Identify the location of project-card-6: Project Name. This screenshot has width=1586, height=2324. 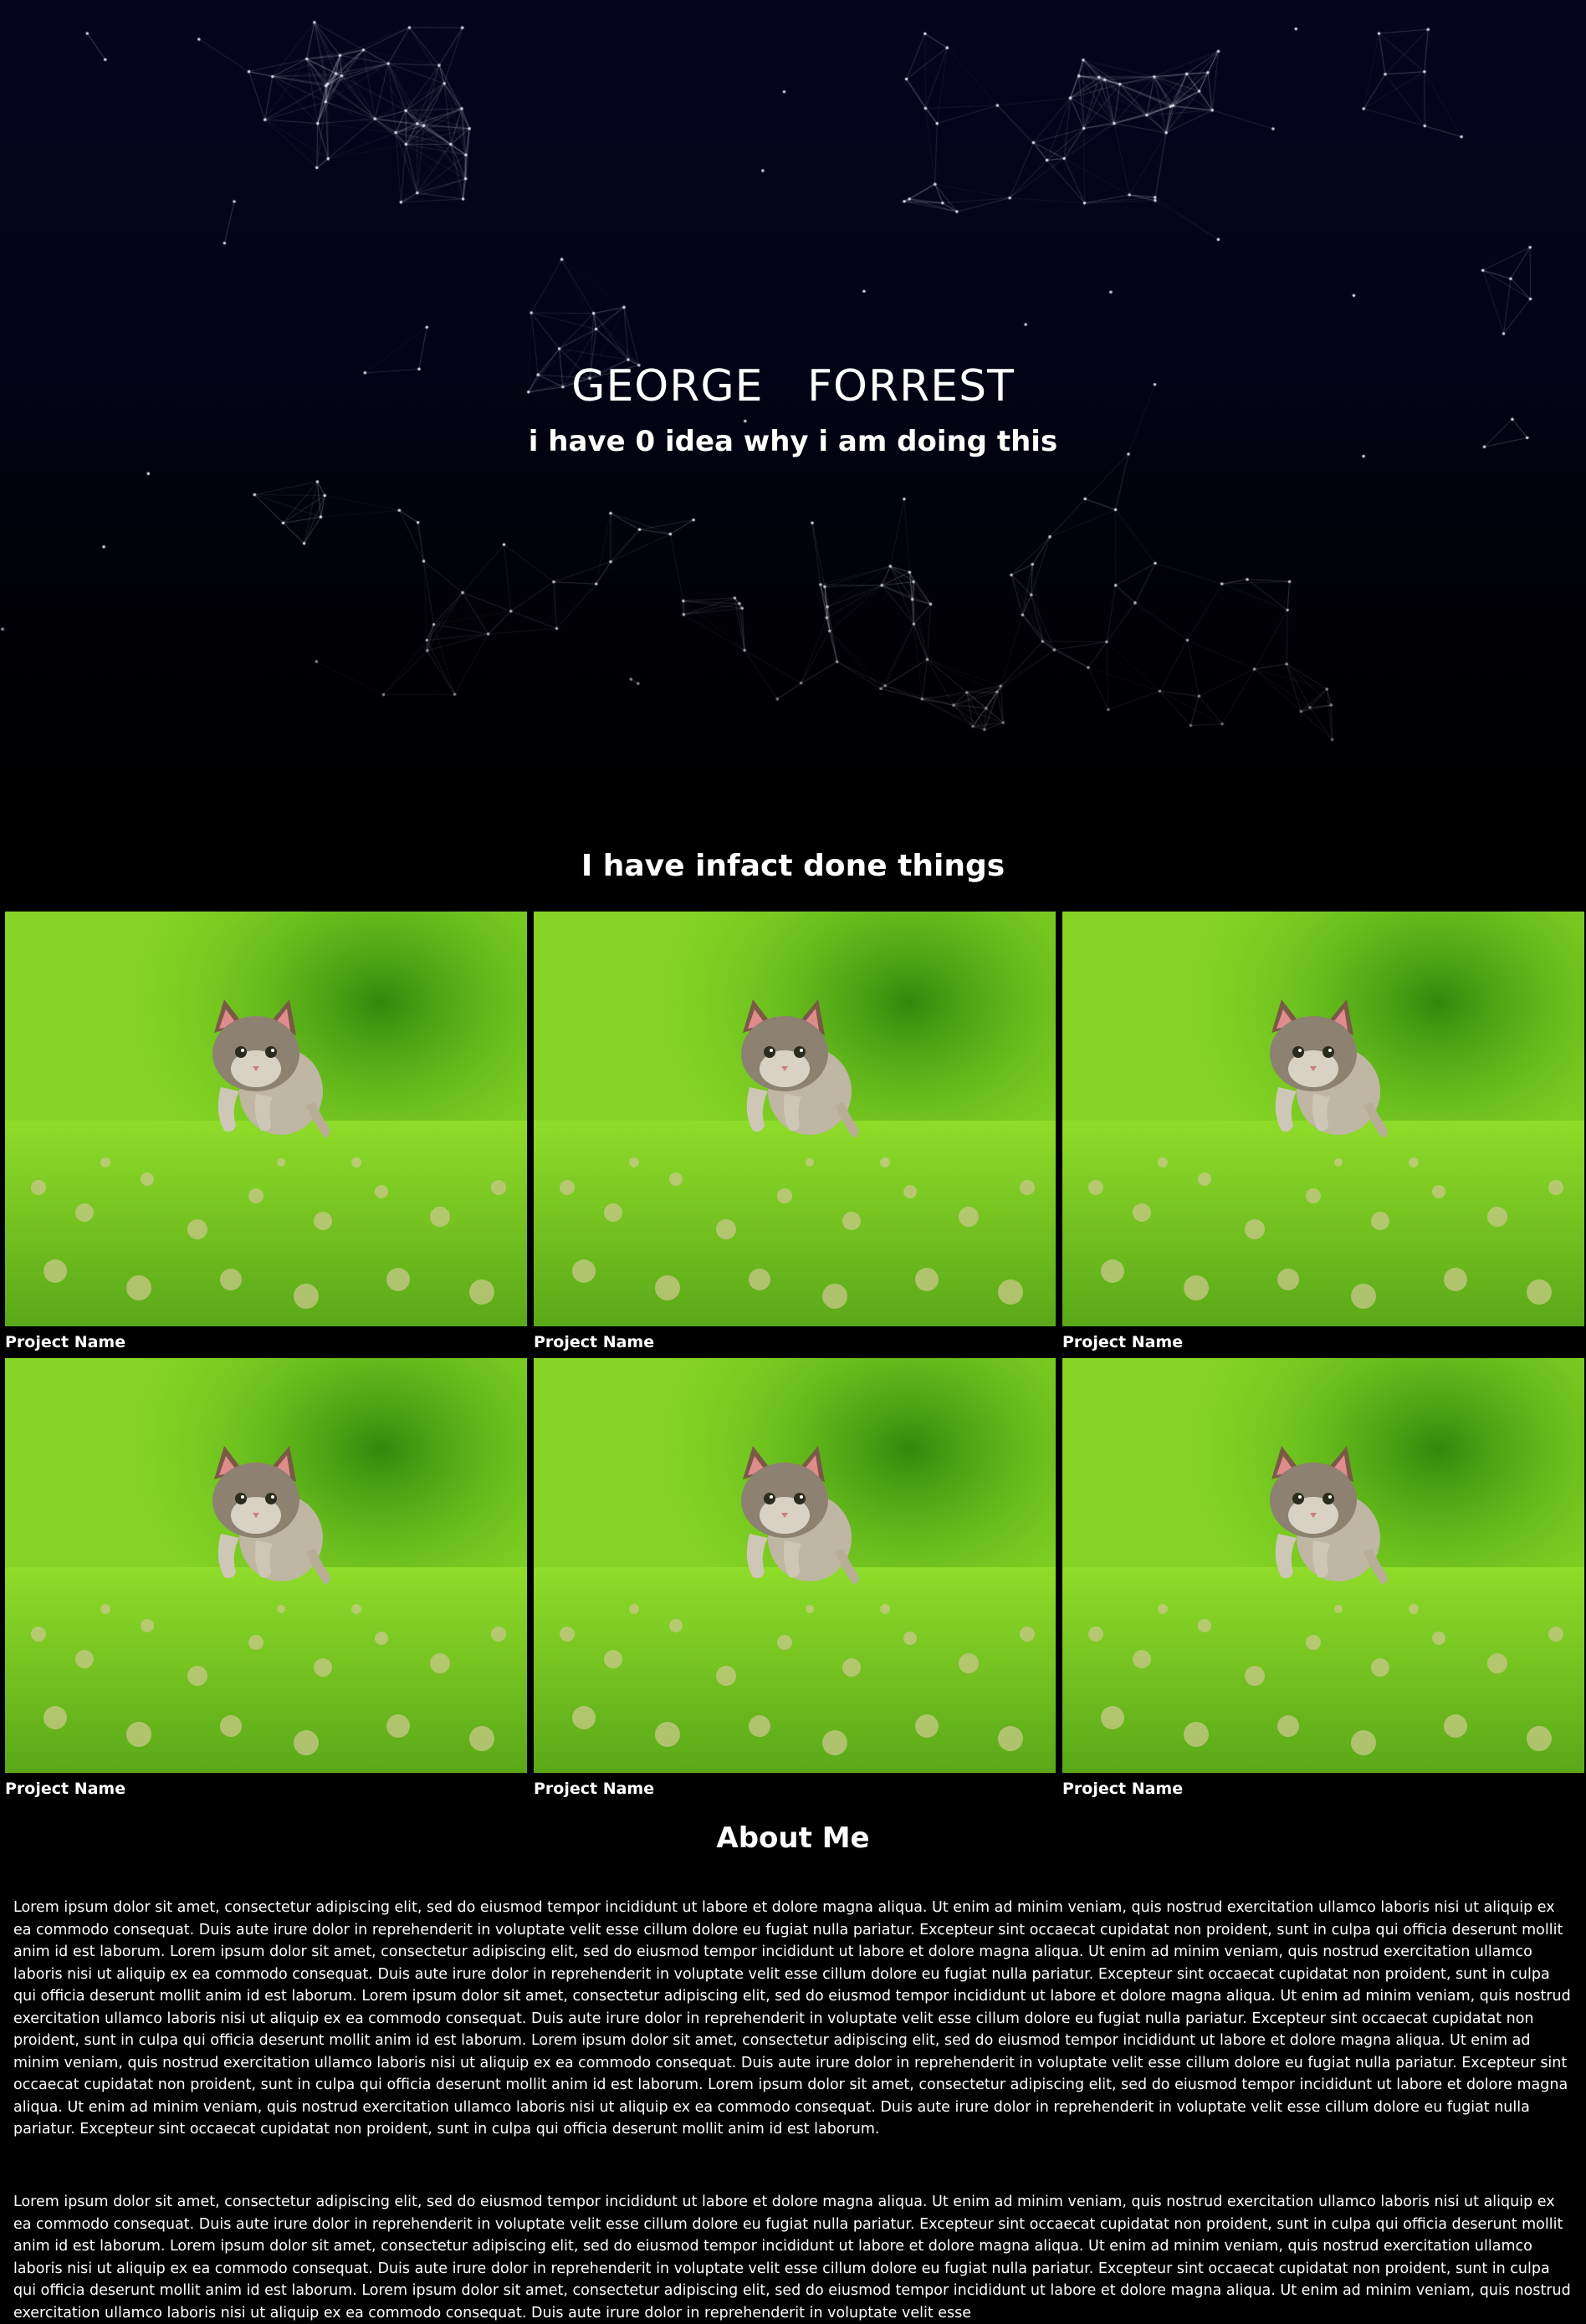
(1323, 1579).